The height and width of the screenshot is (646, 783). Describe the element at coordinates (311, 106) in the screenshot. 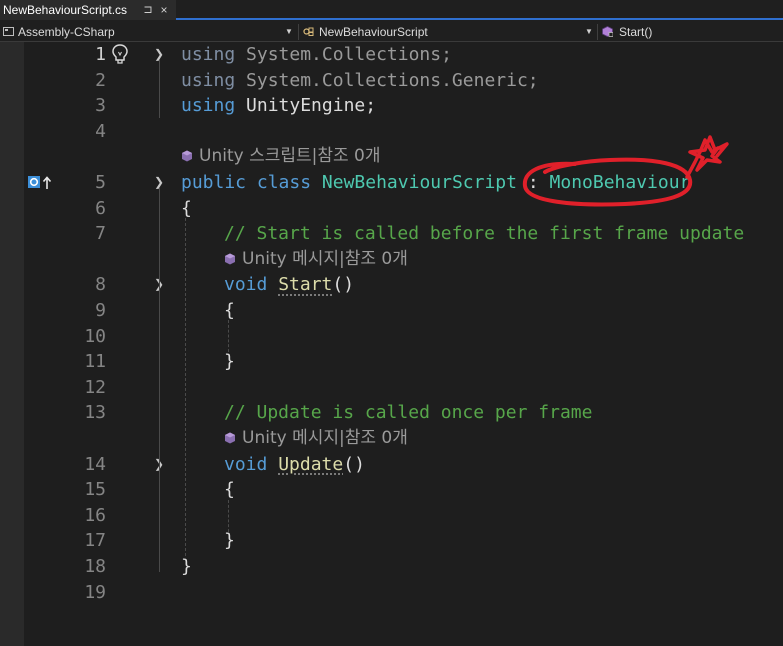

I see `namespace: UnityEngine;` at that location.